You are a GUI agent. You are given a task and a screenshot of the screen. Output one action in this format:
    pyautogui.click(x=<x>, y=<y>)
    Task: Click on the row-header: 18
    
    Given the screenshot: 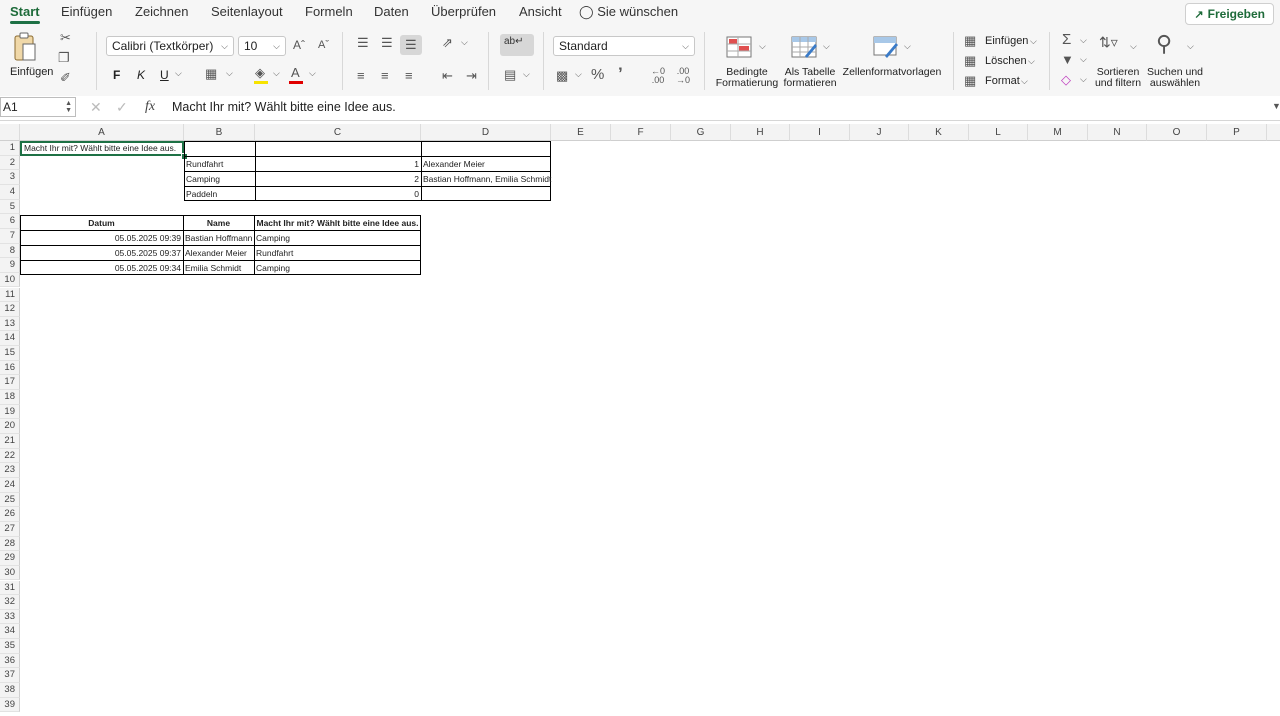 What is the action you would take?
    pyautogui.click(x=10, y=397)
    